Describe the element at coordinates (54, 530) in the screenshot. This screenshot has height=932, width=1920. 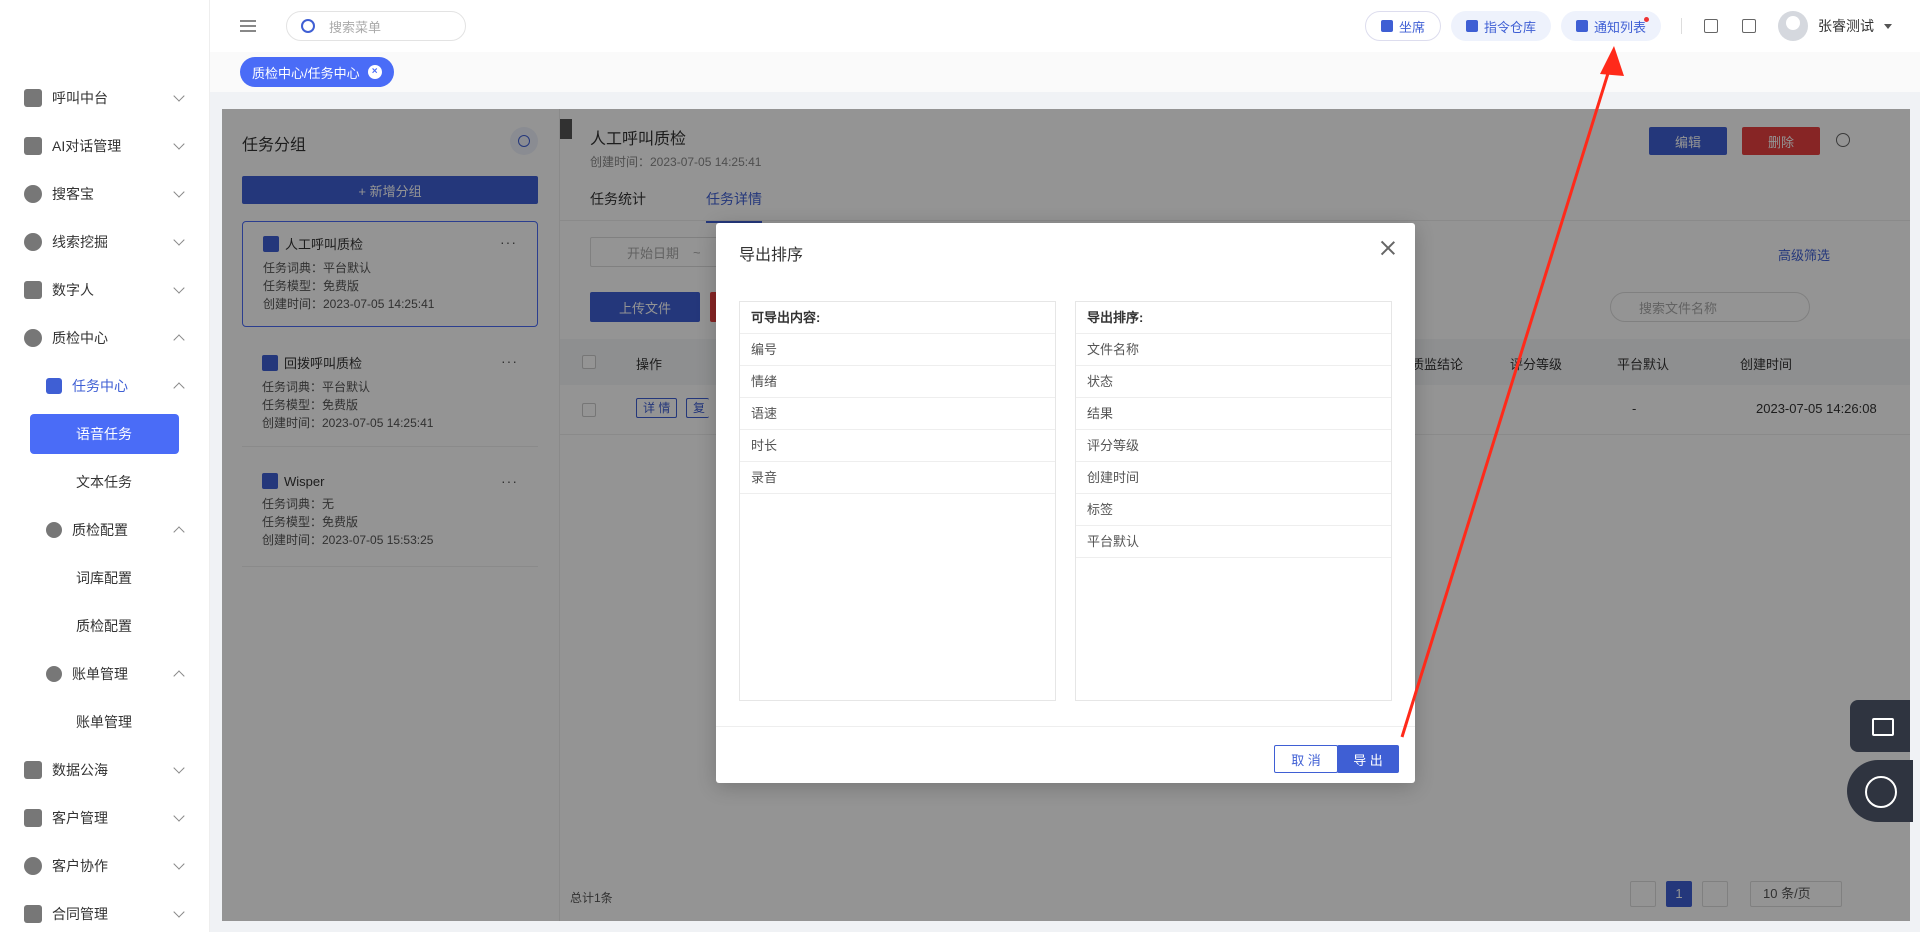
I see `shield-icon` at that location.